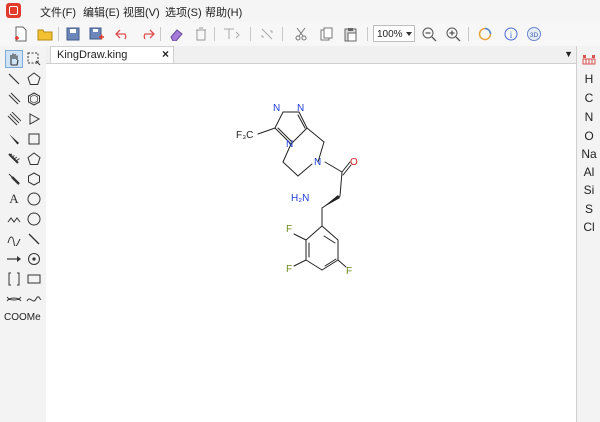 The width and height of the screenshot is (600, 422). Describe the element at coordinates (34, 259) in the screenshot. I see `radical-icon` at that location.